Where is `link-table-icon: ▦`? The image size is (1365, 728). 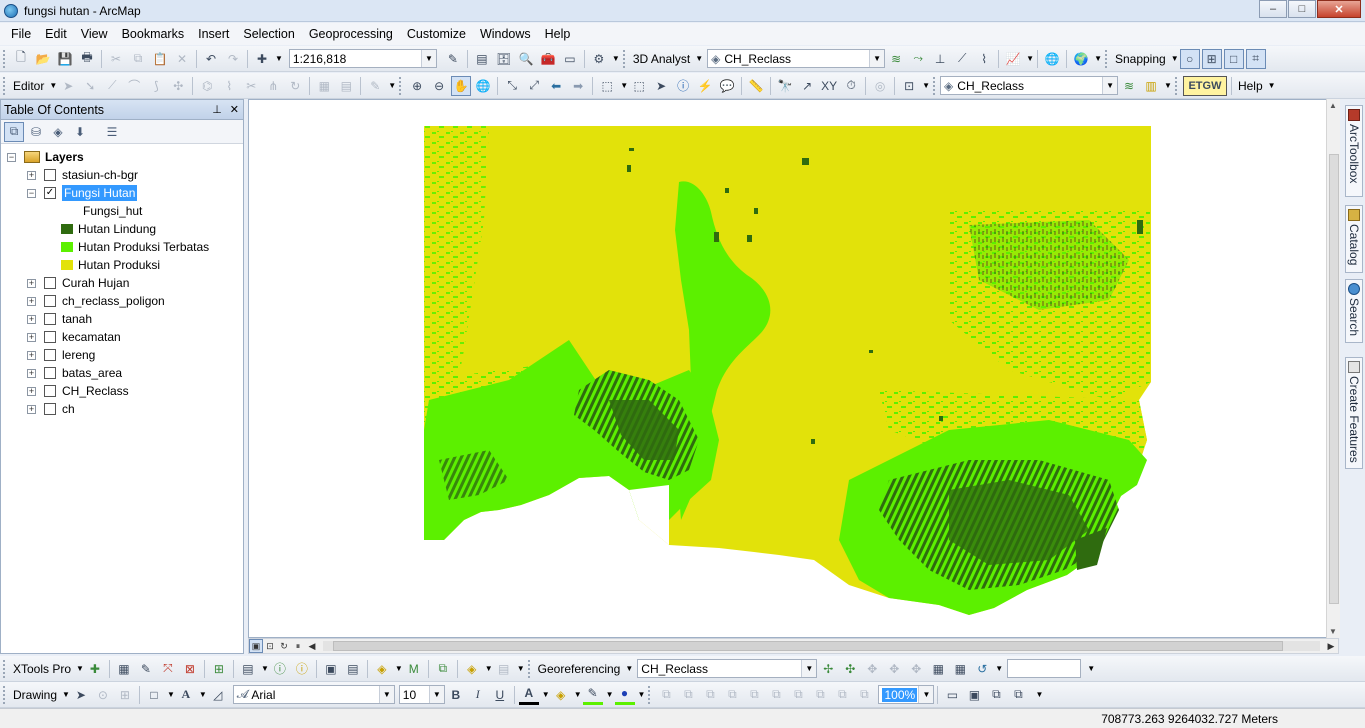
link-table-icon: ▦ is located at coordinates (960, 669).